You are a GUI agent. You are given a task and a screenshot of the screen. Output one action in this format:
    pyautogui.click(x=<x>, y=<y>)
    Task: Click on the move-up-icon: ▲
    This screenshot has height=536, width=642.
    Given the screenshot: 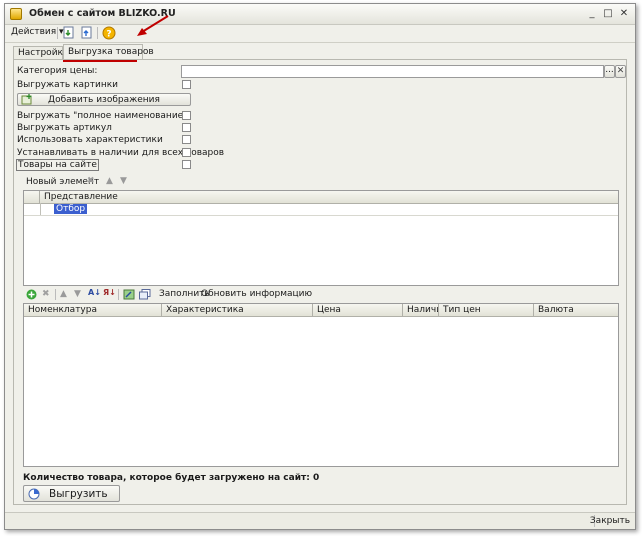 What is the action you would take?
    pyautogui.click(x=63, y=294)
    